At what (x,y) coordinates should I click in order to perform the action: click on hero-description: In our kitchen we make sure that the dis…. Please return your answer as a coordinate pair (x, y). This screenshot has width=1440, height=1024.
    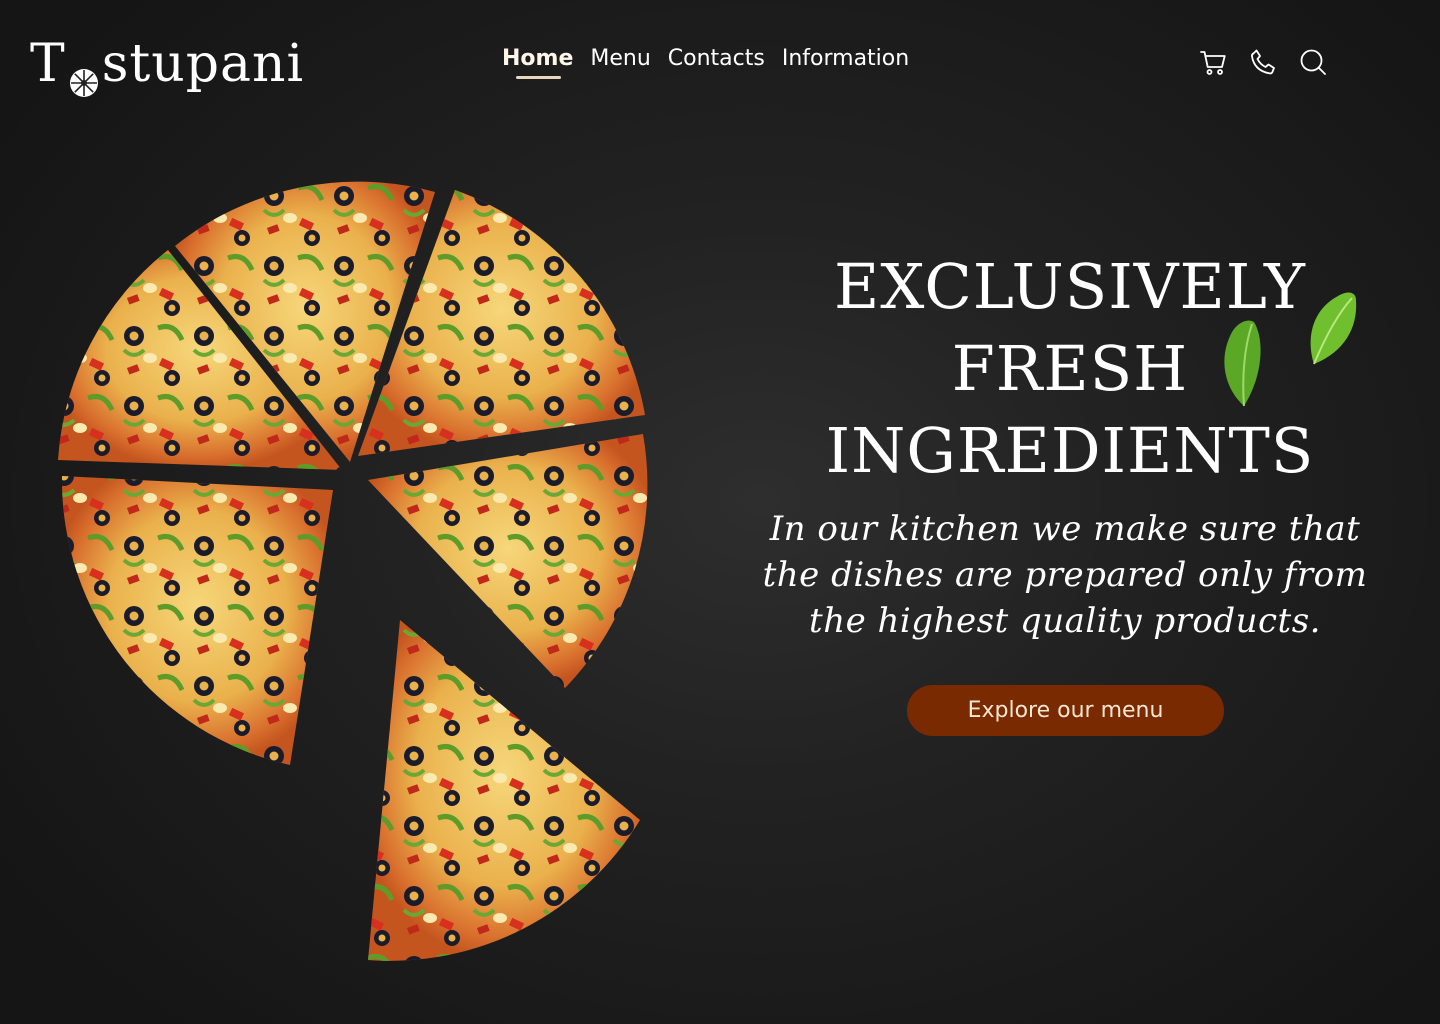
    Looking at the image, I should click on (1065, 575).